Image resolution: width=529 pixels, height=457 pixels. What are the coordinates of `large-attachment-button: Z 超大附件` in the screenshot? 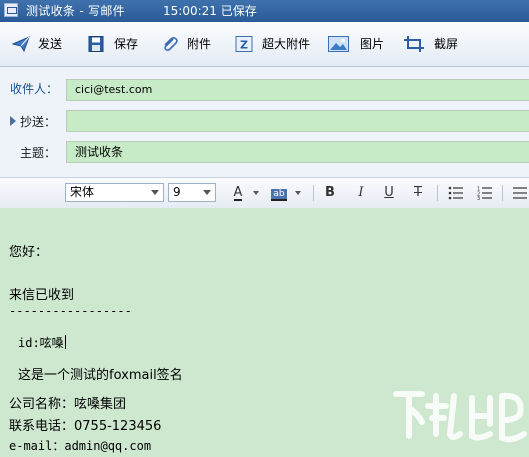 It's located at (275, 44).